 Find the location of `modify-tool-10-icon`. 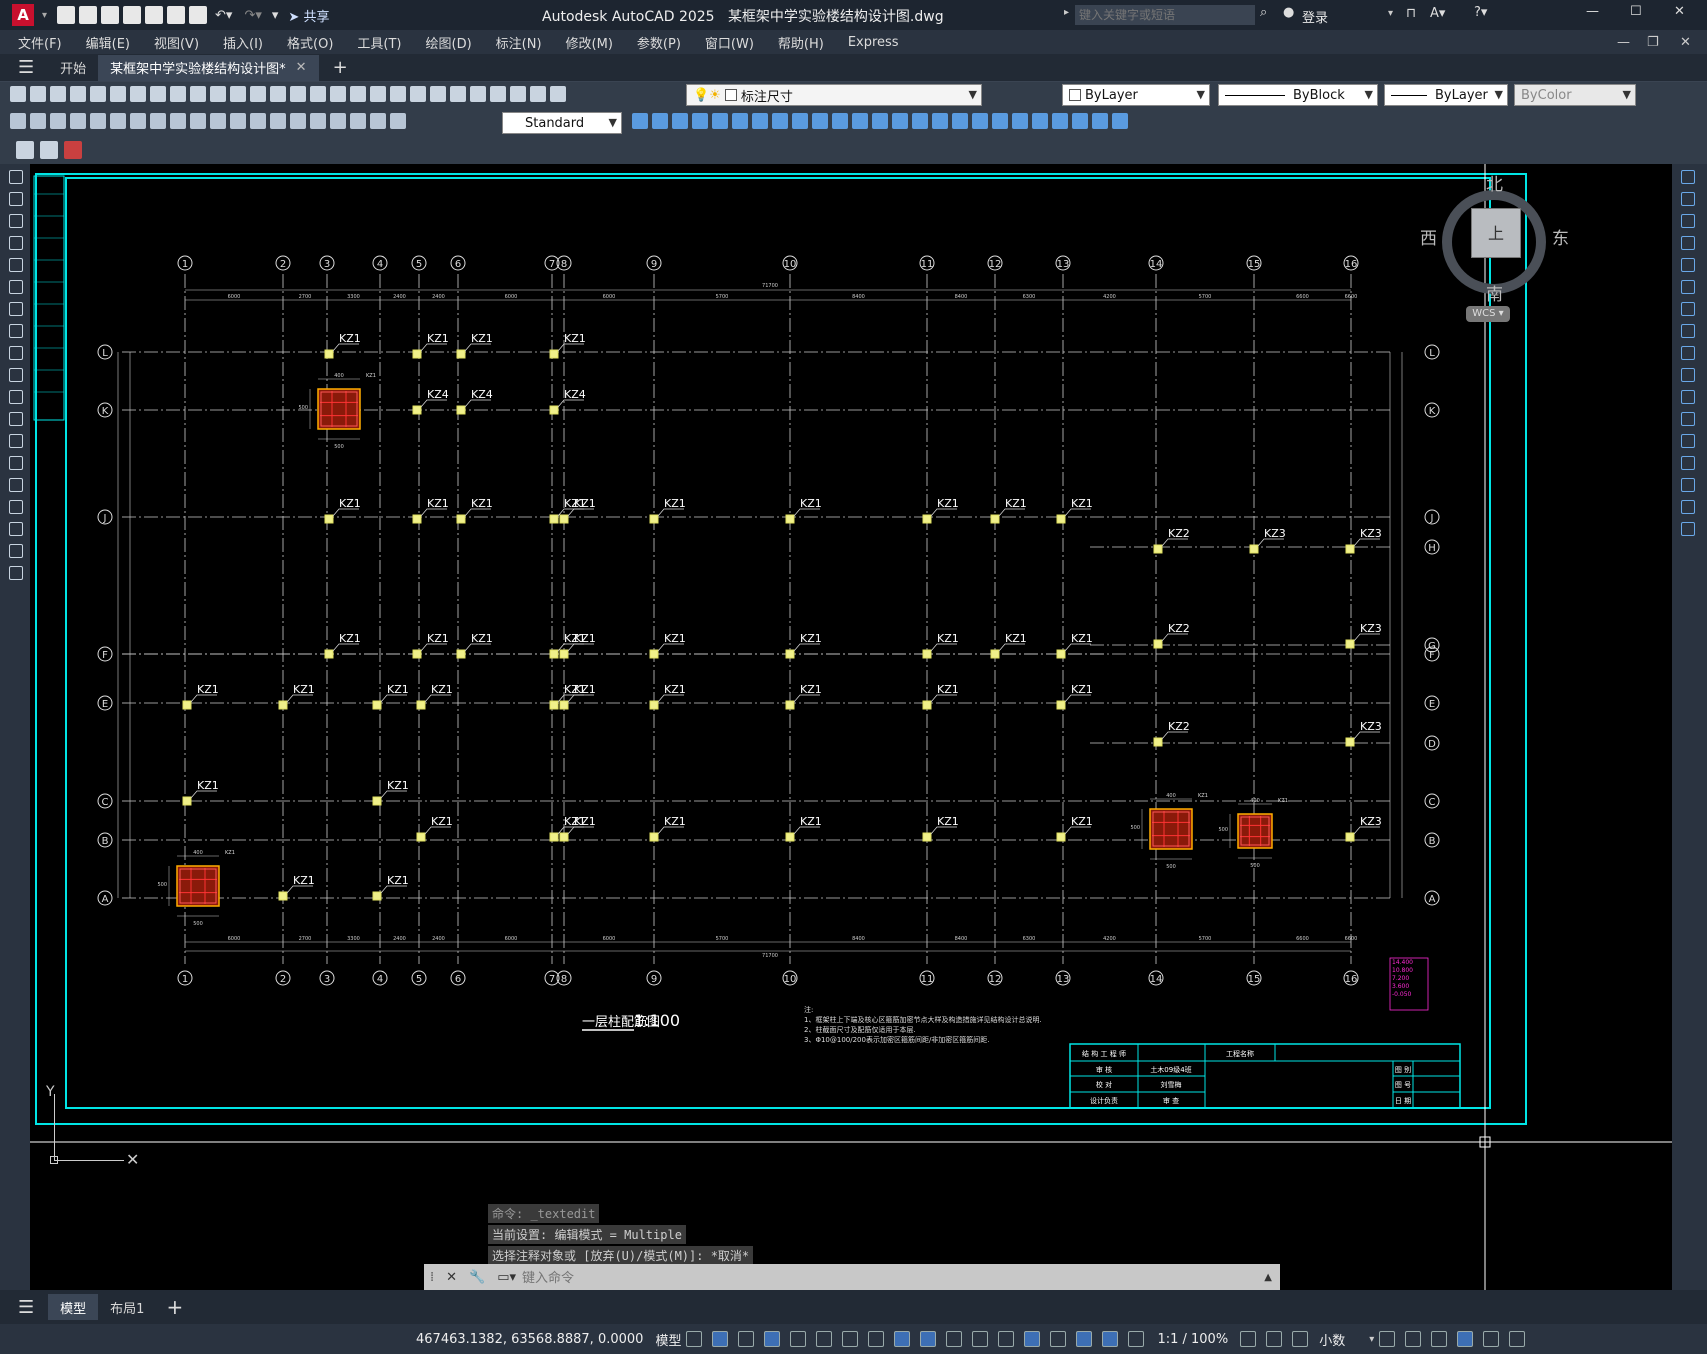

modify-tool-10-icon is located at coordinates (1688, 397).